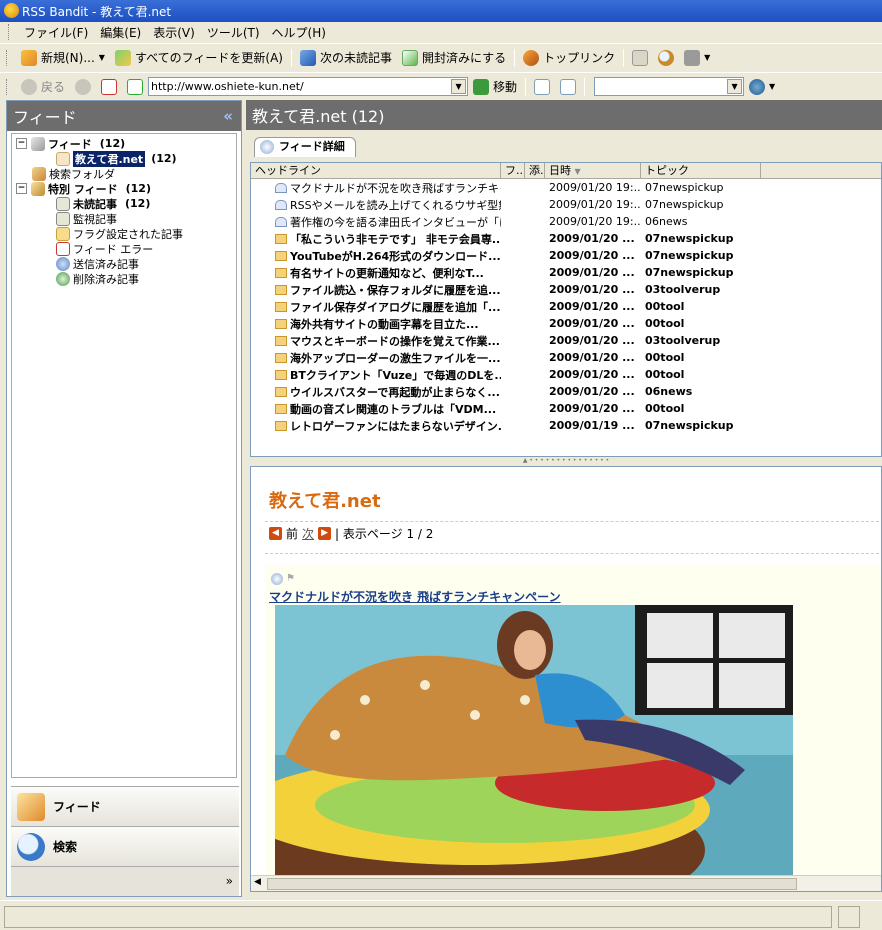 This screenshot has width=882, height=930. Describe the element at coordinates (593, 170) in the screenshot. I see `column-date: 日時 ▼` at that location.